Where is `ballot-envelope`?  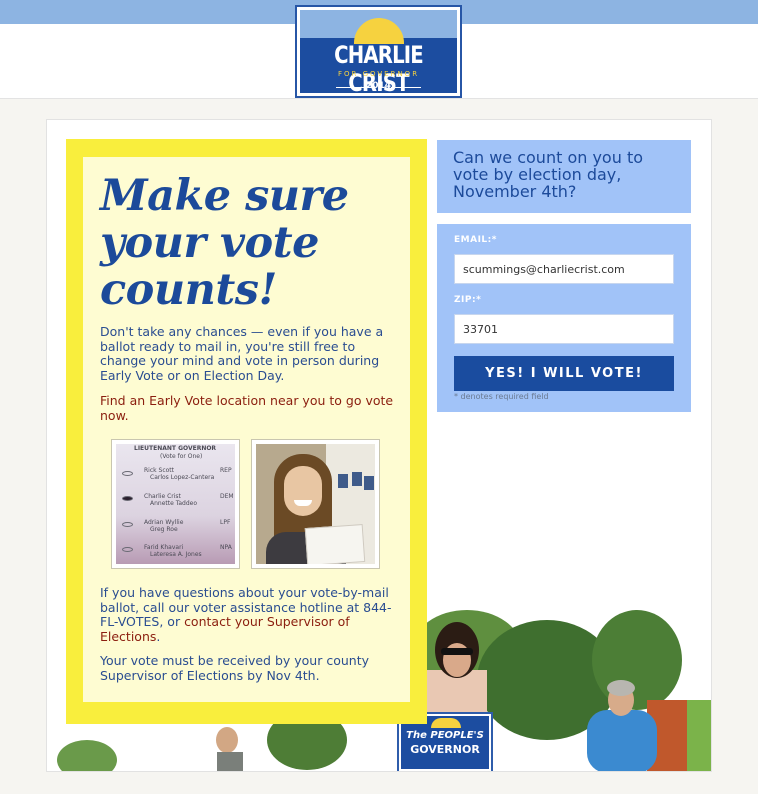 ballot-envelope is located at coordinates (335, 544).